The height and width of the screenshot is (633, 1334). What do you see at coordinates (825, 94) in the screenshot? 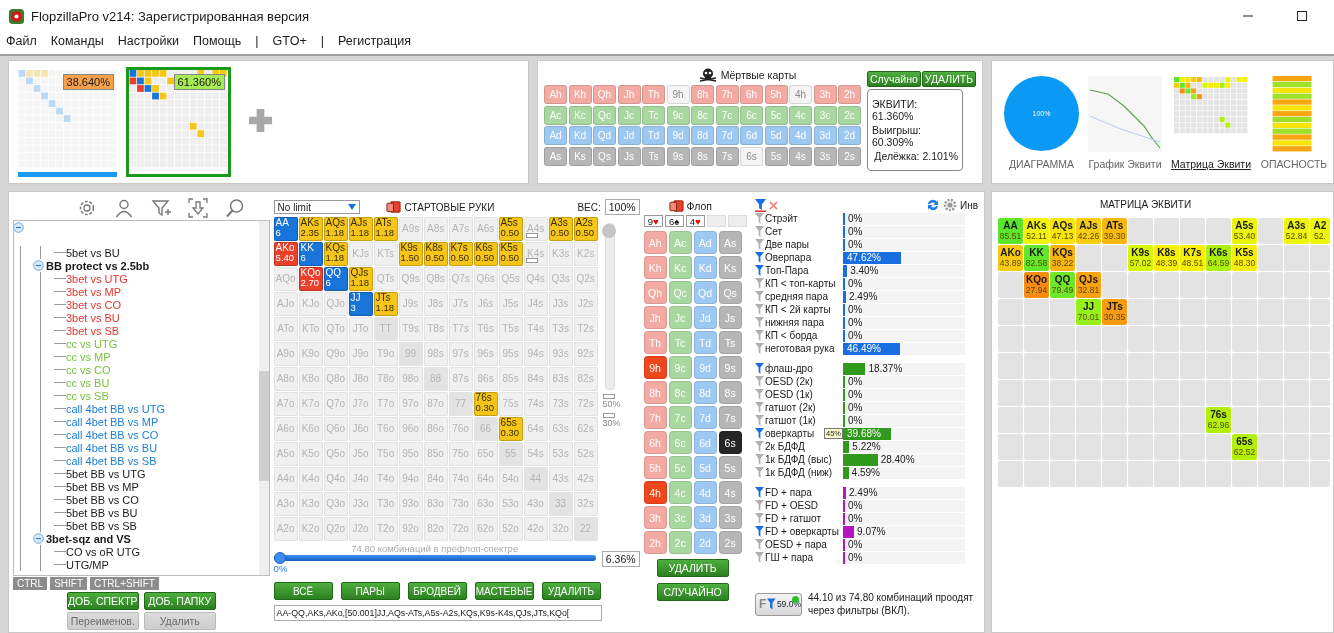
I see `card-button: 3h` at bounding box center [825, 94].